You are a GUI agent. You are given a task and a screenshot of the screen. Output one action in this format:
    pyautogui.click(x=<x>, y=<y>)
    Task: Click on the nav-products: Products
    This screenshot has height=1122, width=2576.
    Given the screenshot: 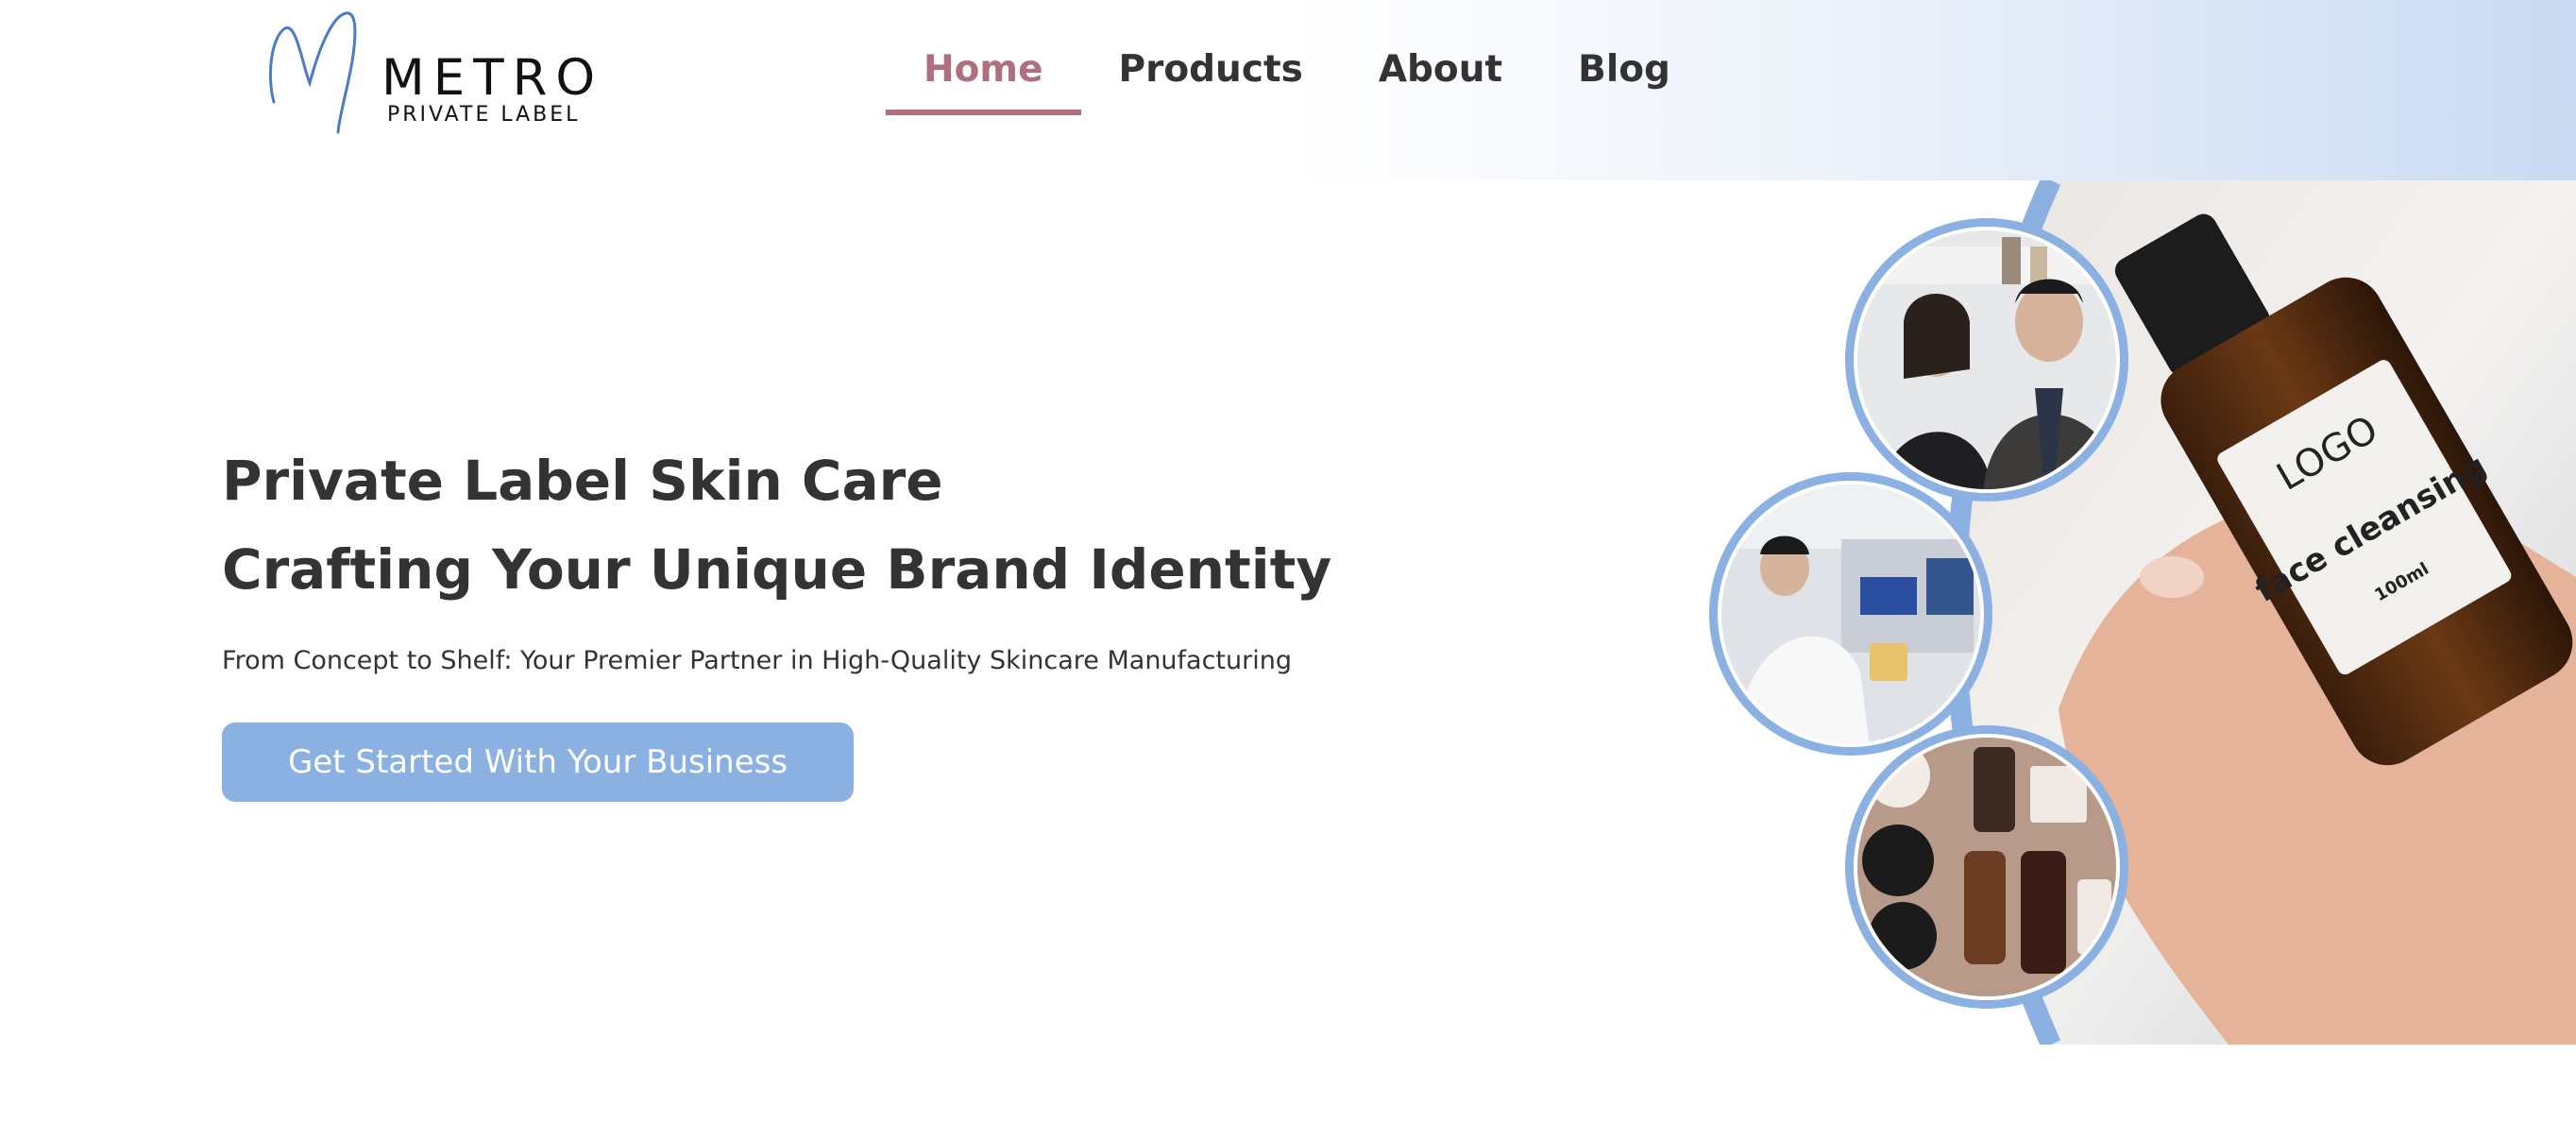 What is the action you would take?
    pyautogui.click(x=1211, y=75)
    